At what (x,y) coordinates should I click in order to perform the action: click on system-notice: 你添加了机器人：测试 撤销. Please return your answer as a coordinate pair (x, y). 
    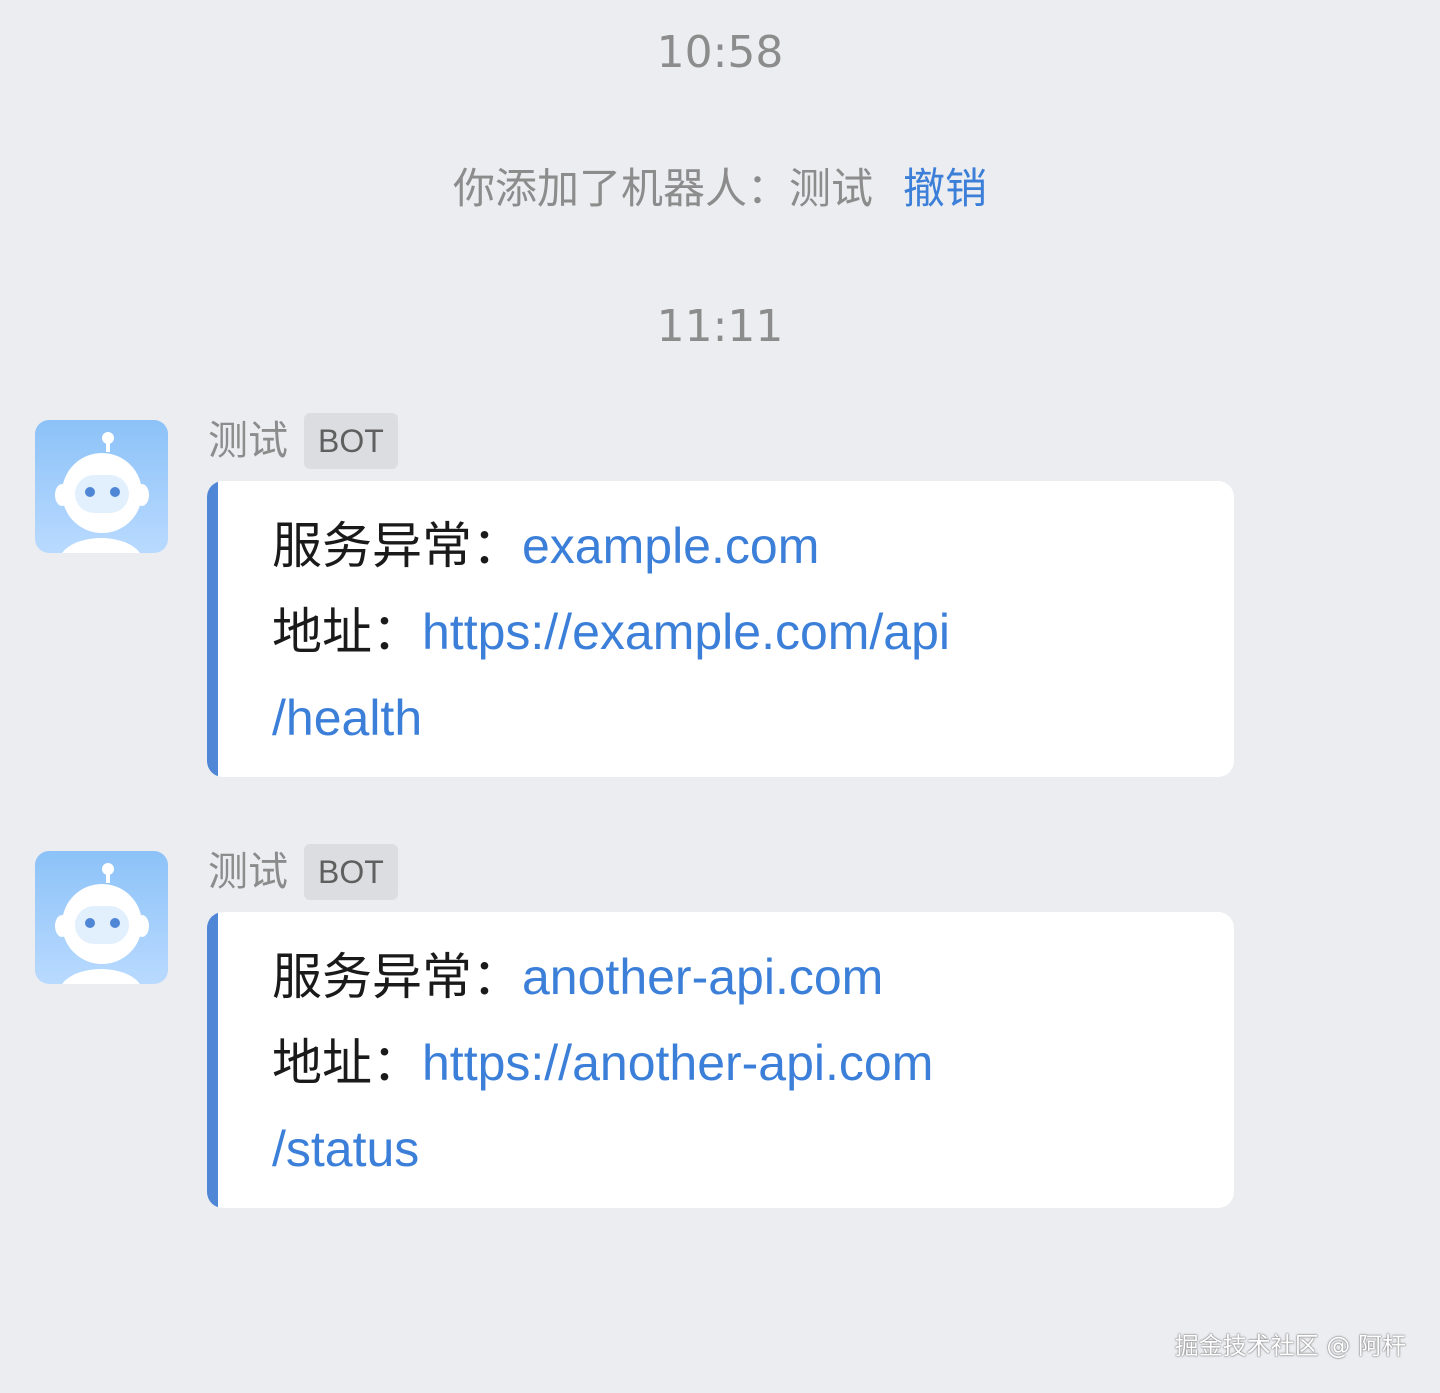
    Looking at the image, I should click on (720, 189).